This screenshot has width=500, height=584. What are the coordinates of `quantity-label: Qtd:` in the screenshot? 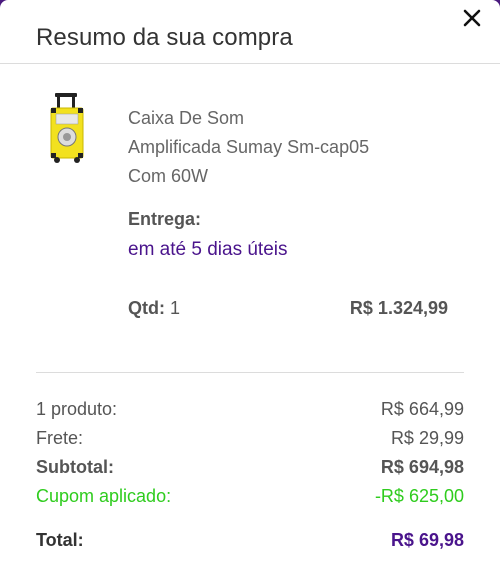 It's located at (146, 308).